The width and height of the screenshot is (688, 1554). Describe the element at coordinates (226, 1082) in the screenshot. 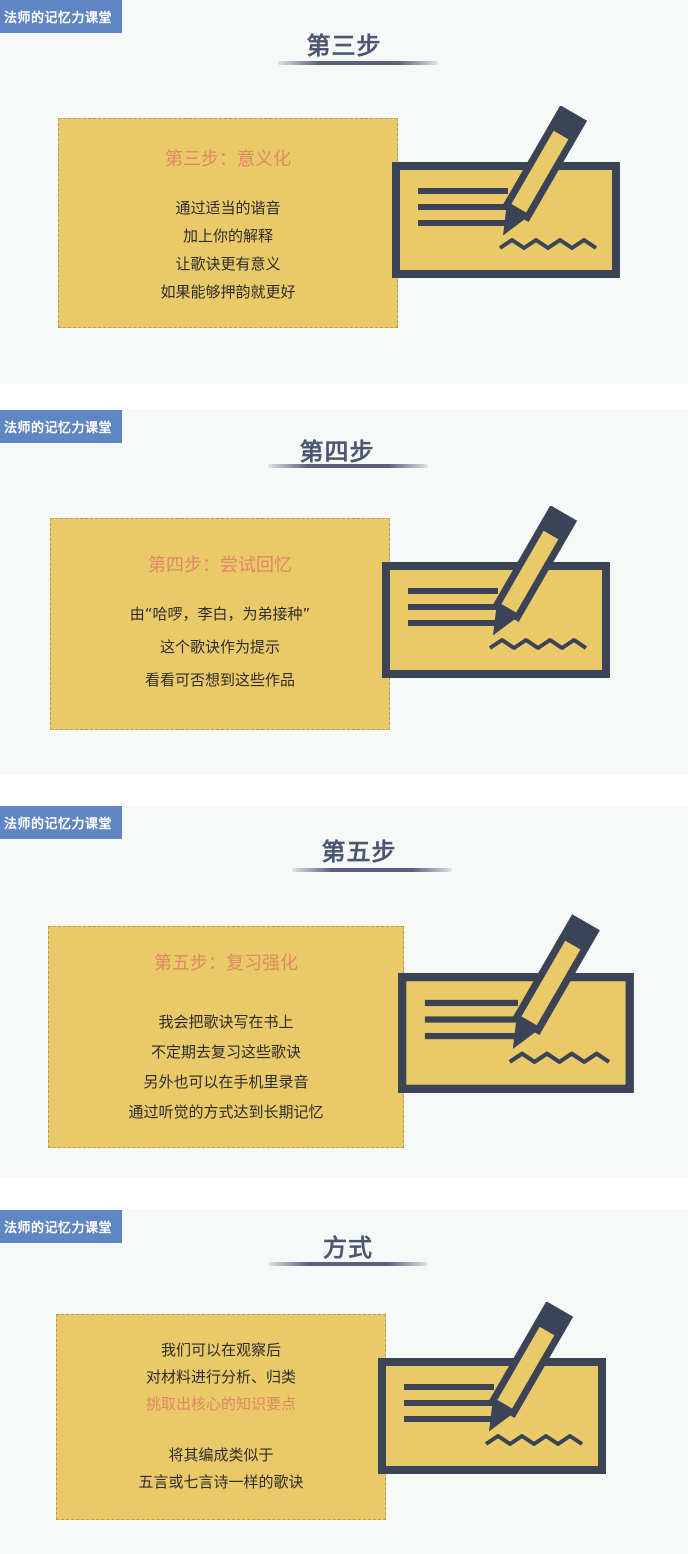

I see `card-line: 另外也可以在手机里录音` at that location.